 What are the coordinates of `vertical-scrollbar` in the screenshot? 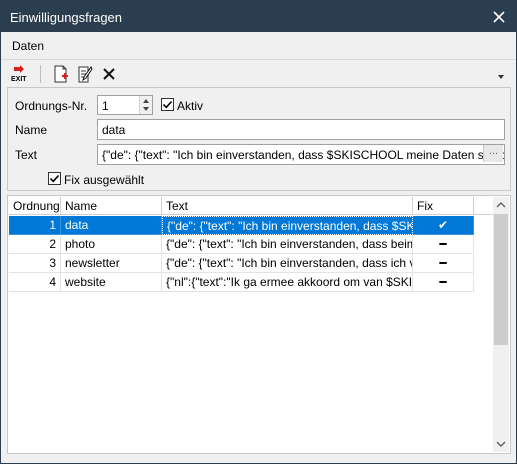 It's located at (501, 324).